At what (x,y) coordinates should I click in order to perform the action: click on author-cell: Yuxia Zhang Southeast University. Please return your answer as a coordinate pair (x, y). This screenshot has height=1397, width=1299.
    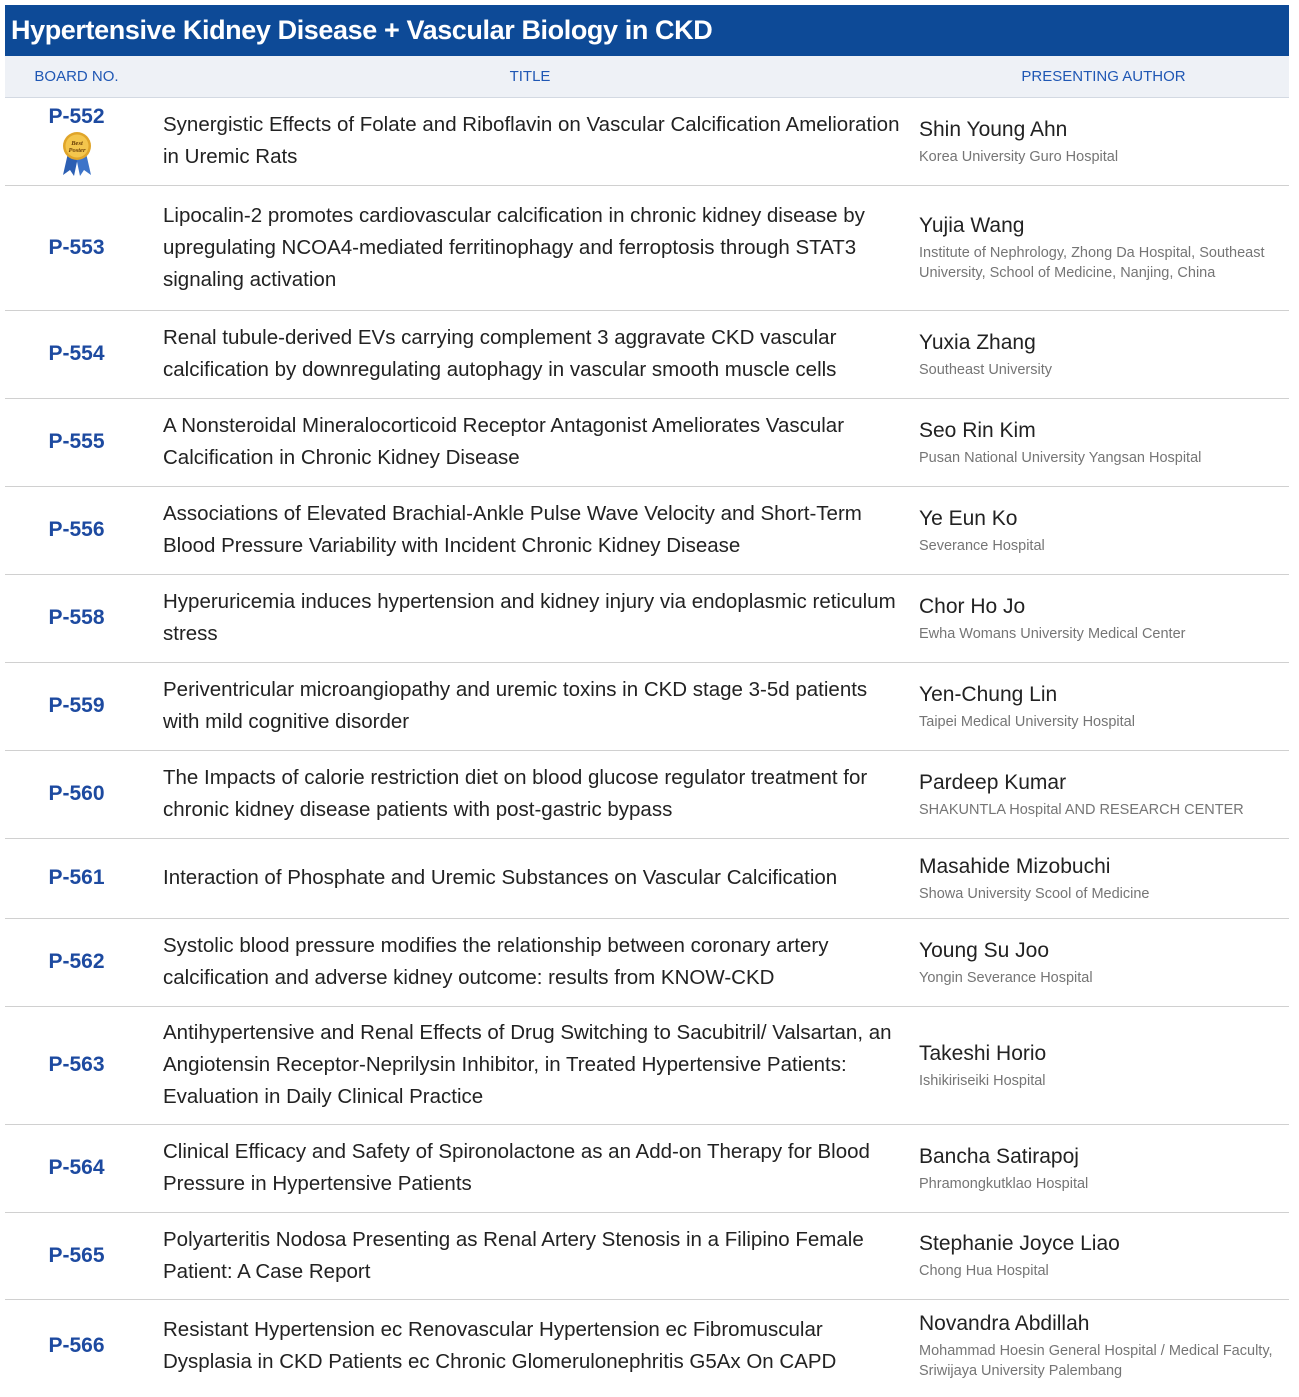
    Looking at the image, I should click on (1105, 354).